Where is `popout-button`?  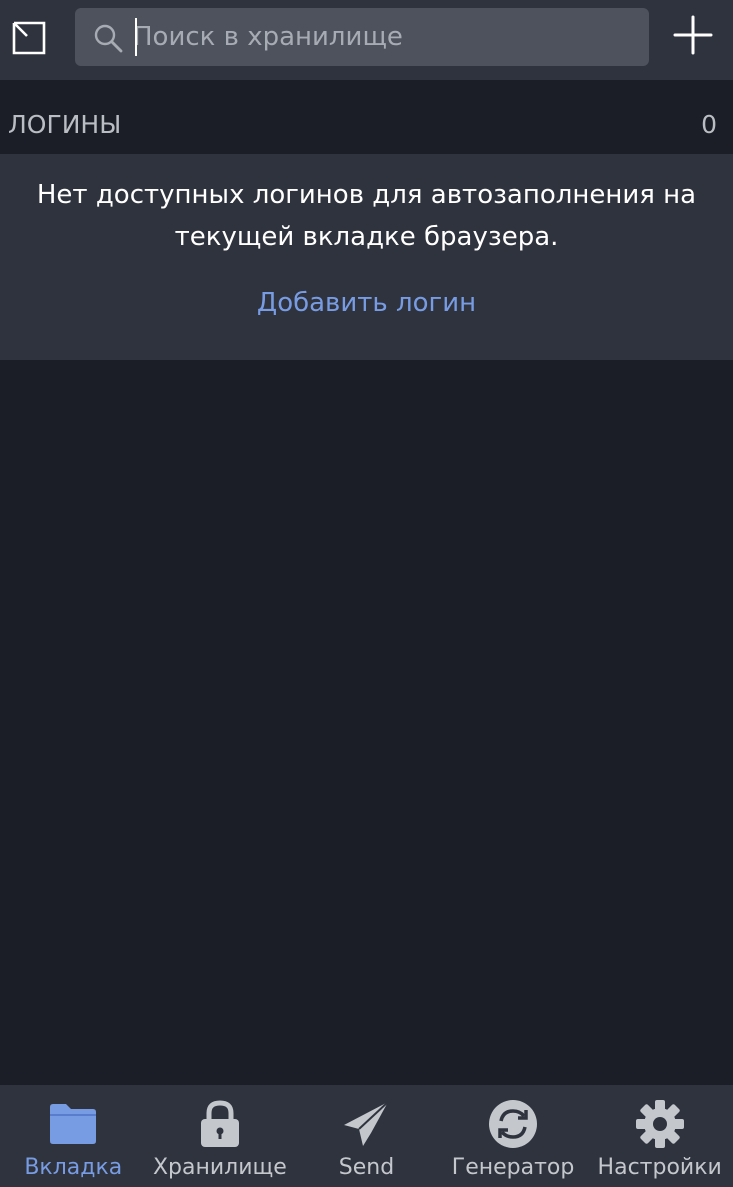 popout-button is located at coordinates (29, 38).